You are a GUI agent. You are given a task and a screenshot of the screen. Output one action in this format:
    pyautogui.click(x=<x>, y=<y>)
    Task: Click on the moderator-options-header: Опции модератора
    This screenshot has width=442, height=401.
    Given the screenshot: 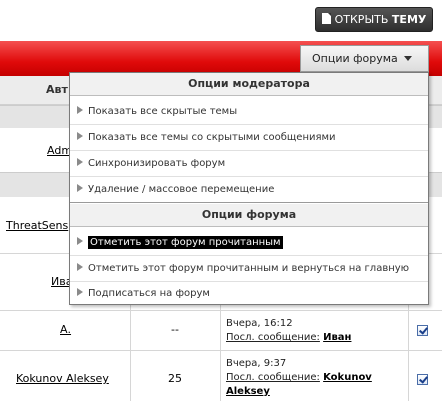 What is the action you would take?
    pyautogui.click(x=249, y=84)
    